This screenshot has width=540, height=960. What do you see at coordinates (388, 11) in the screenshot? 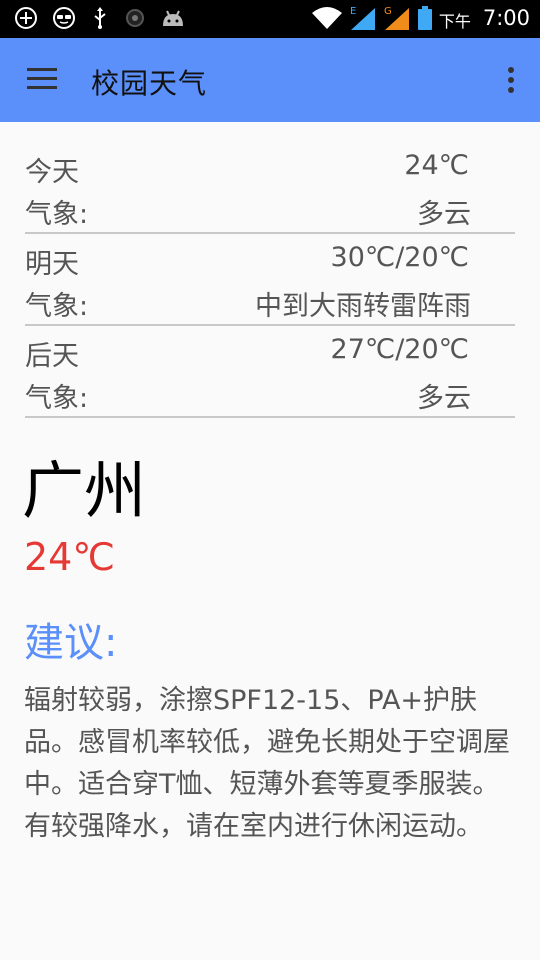
I see `svg-text: G` at bounding box center [388, 11].